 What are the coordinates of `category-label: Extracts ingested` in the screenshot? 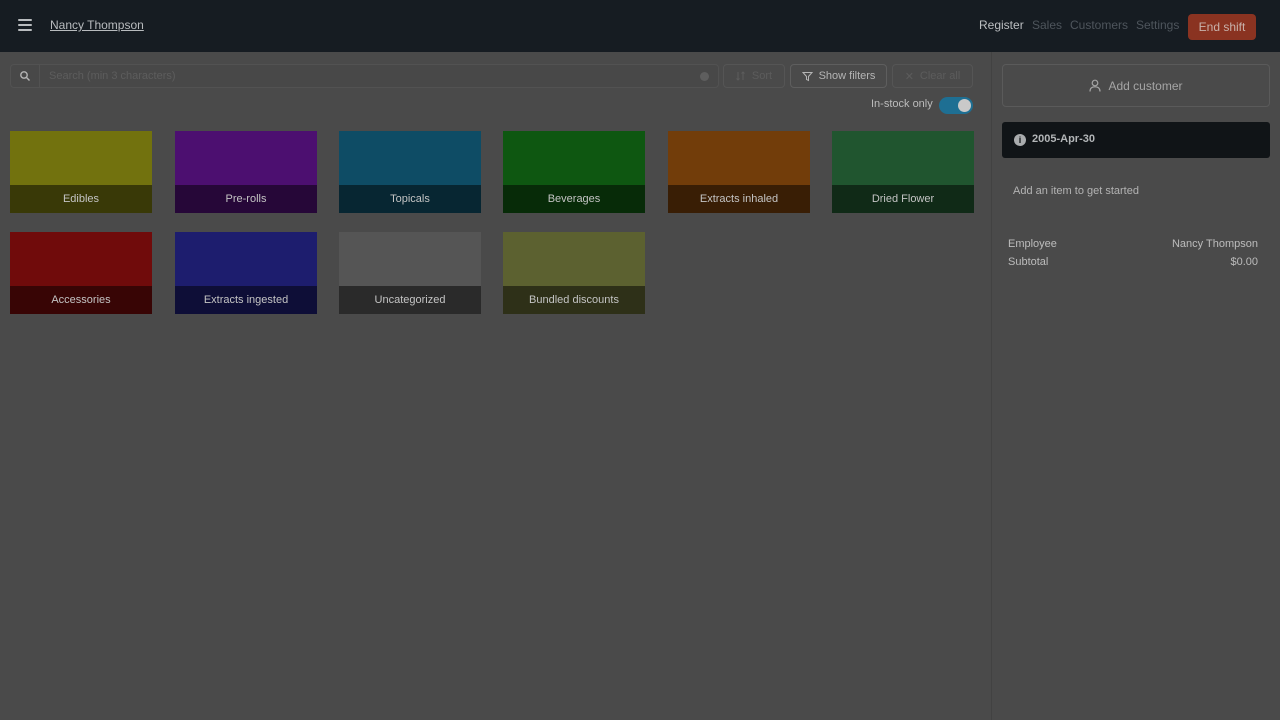 It's located at (246, 300).